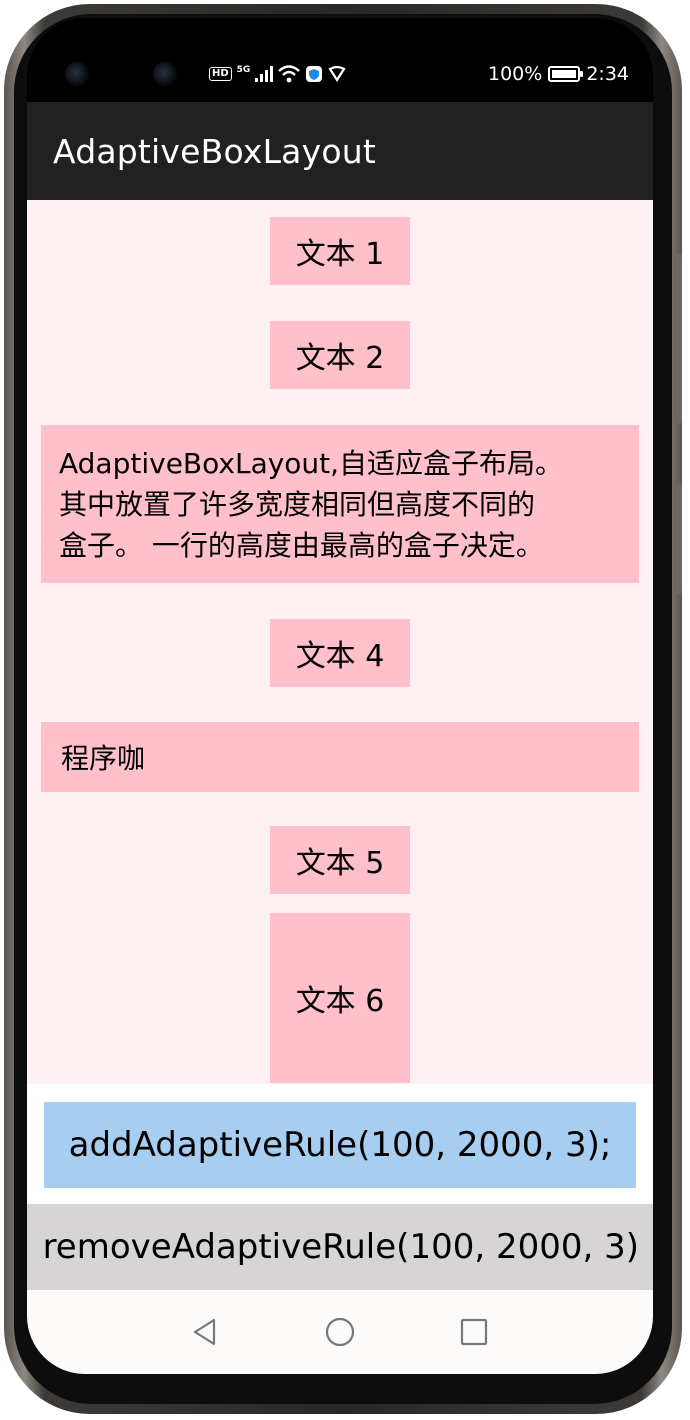 The height and width of the screenshot is (1420, 690). Describe the element at coordinates (340, 355) in the screenshot. I see `box-text-2: 文本 2` at that location.